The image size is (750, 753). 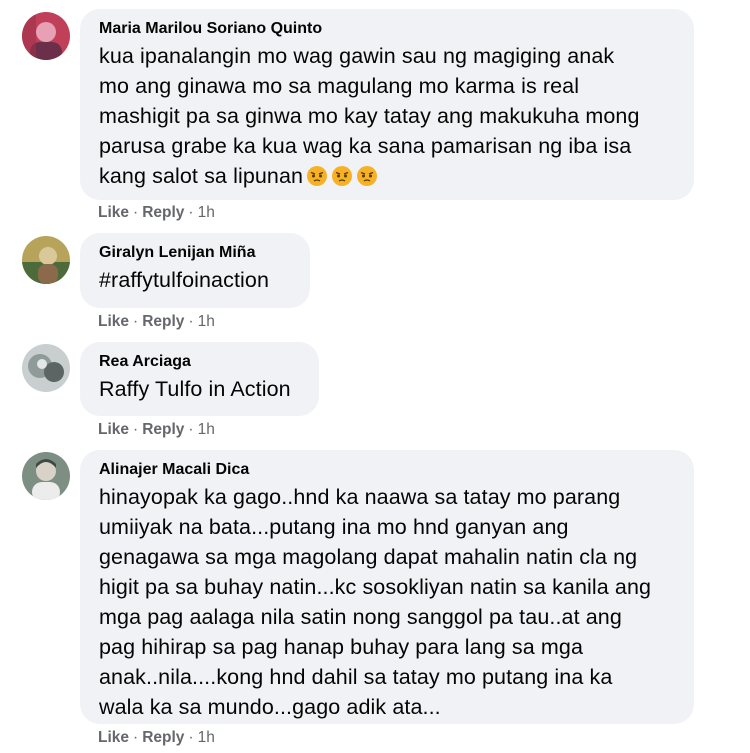 I want to click on comment-bubble: Giralyn Lenijan Miña #raffytulfoinaction, so click(x=195, y=270).